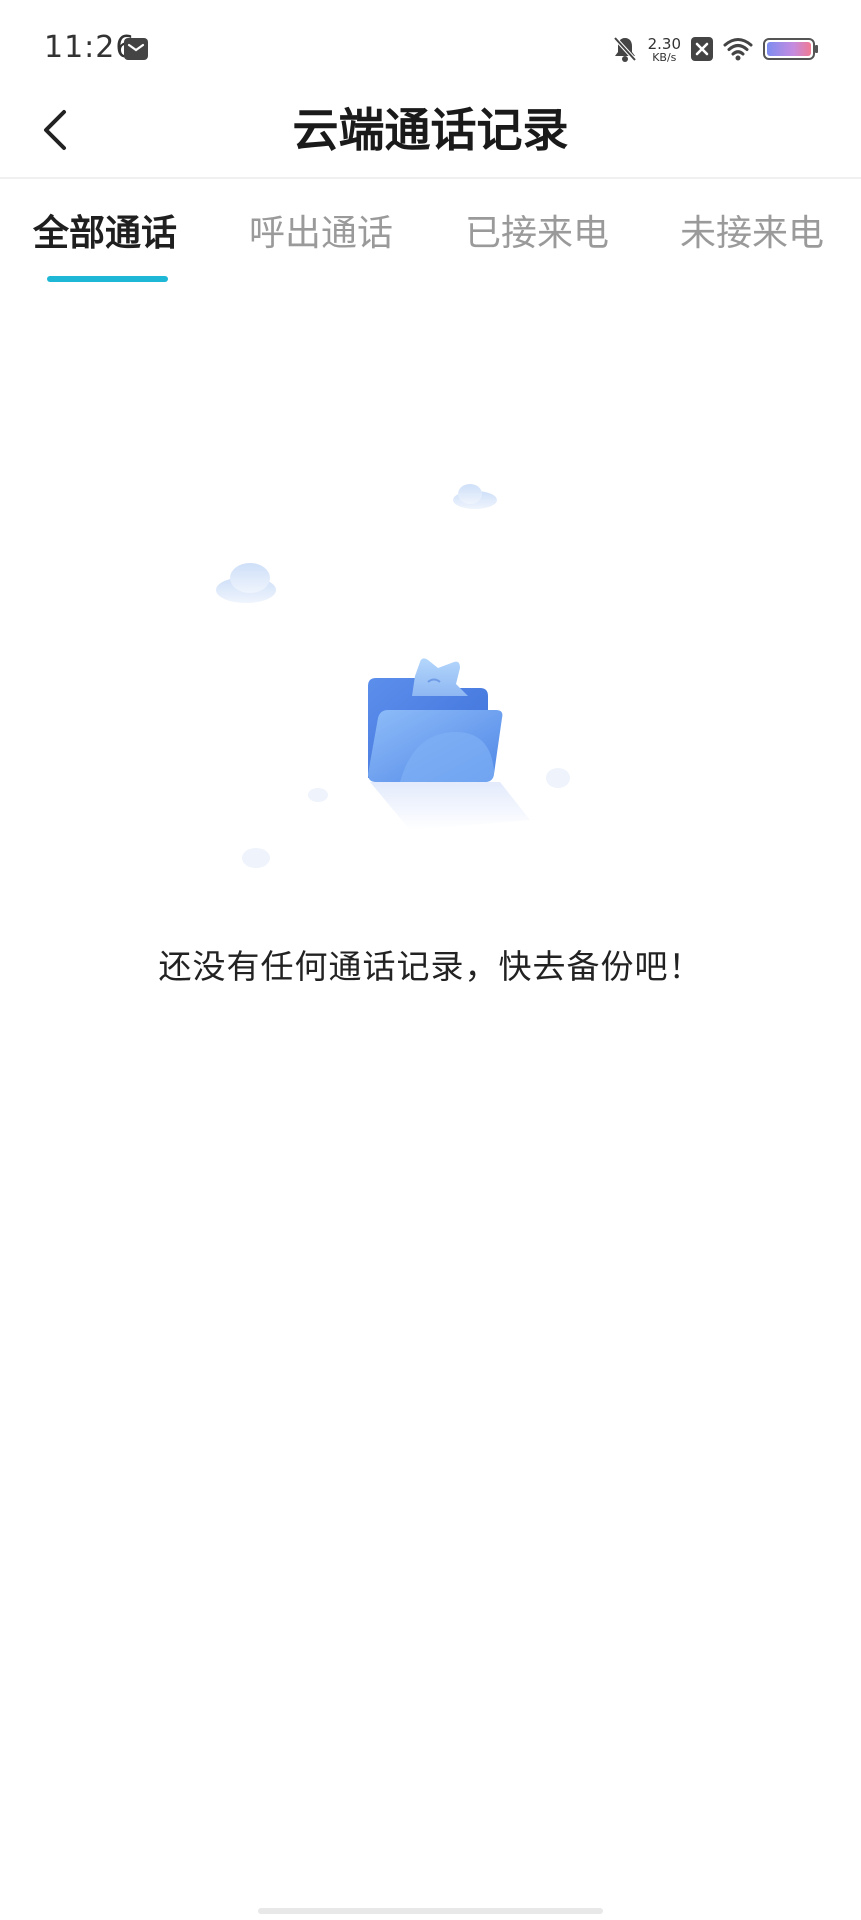  I want to click on battery-icon, so click(791, 51).